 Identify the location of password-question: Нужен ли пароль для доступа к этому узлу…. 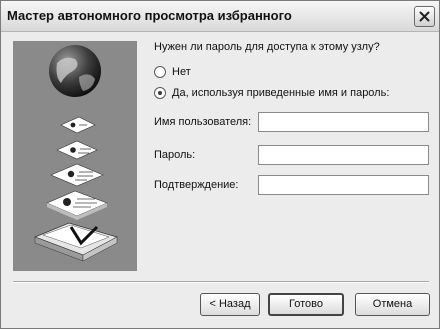
(267, 47).